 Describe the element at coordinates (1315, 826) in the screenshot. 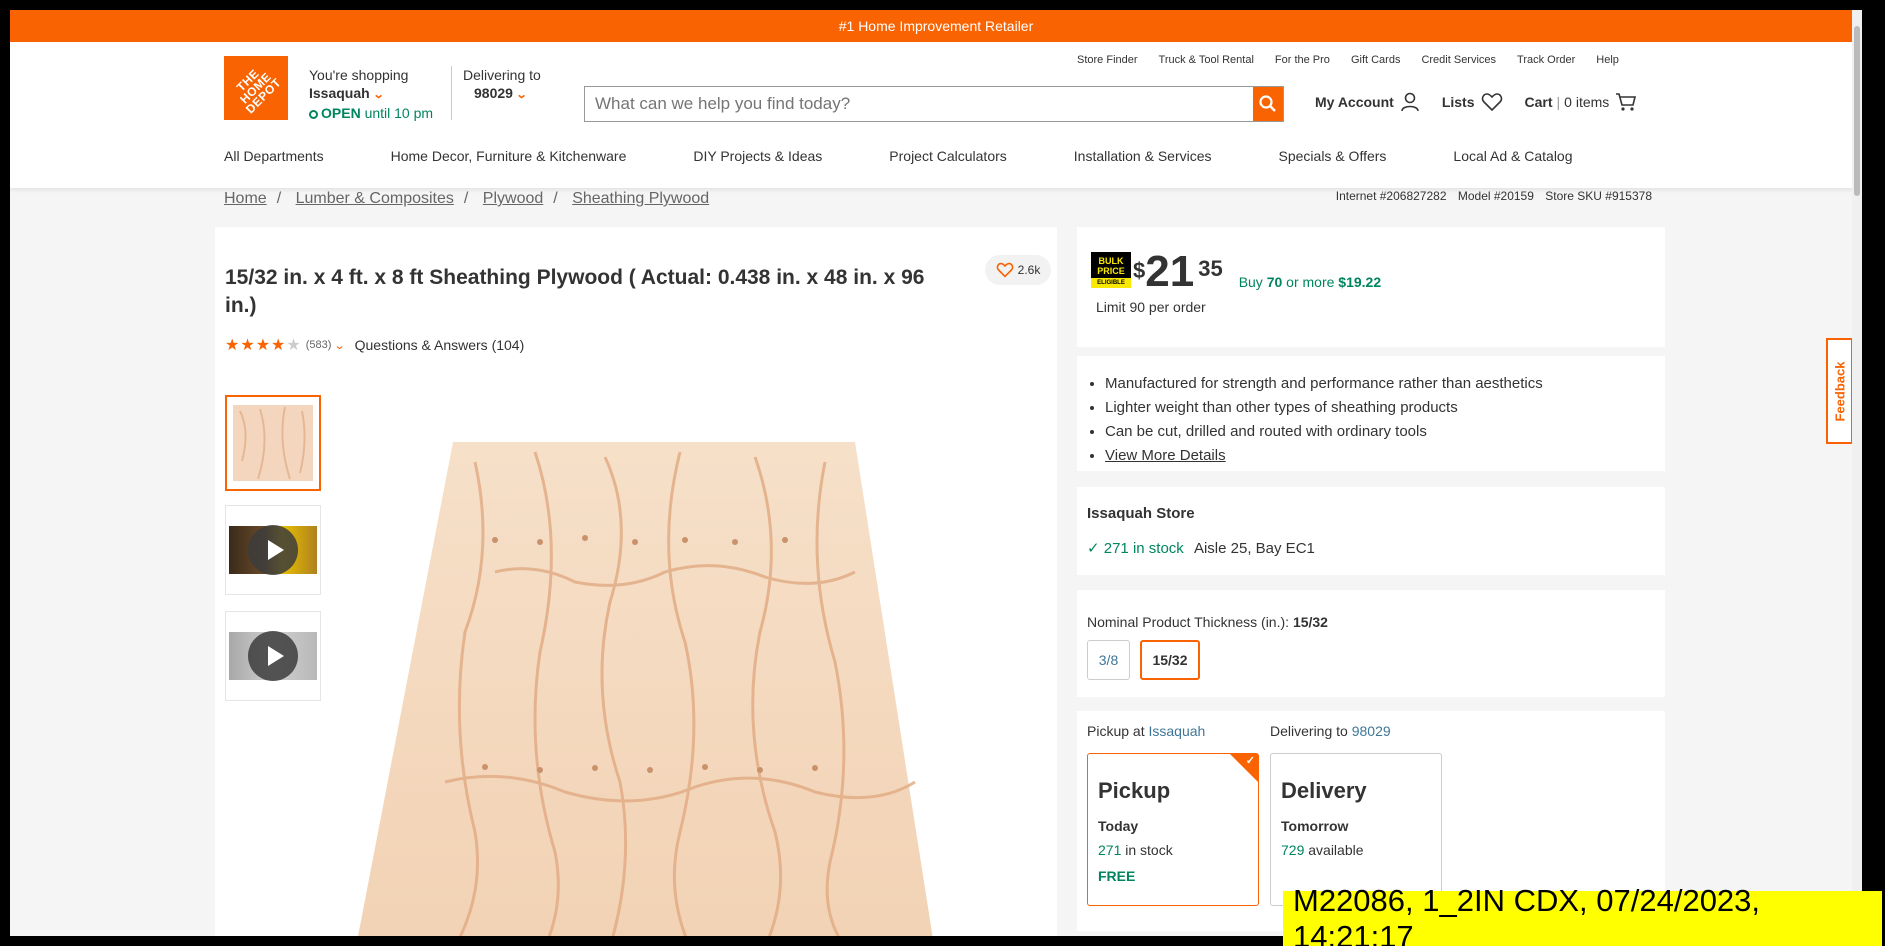

I see `delivery-when: Tomorrow` at that location.